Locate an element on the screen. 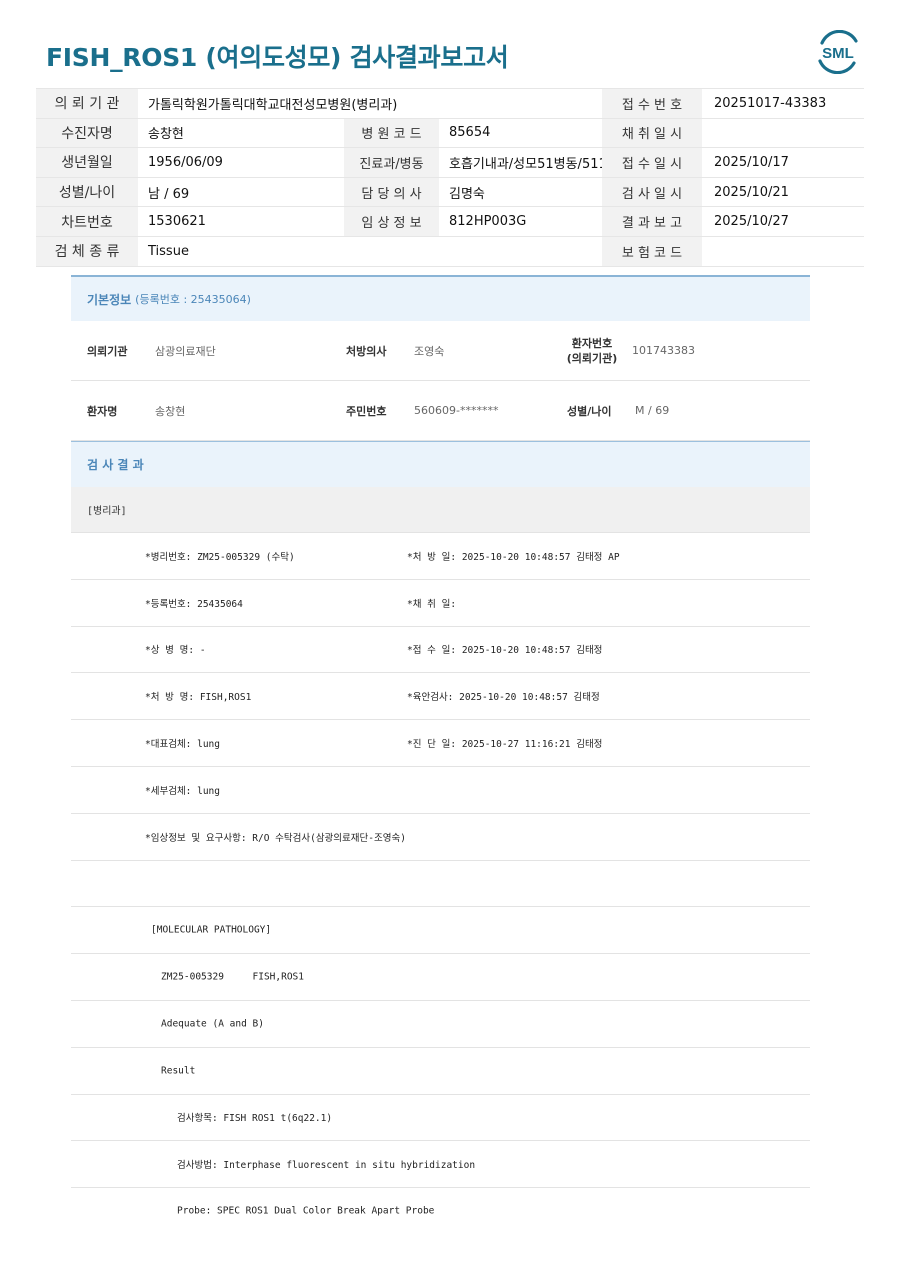 The image size is (900, 1271). result-left: 검사항목: FISH ROS1 t(6q22.1) is located at coordinates (255, 1119).